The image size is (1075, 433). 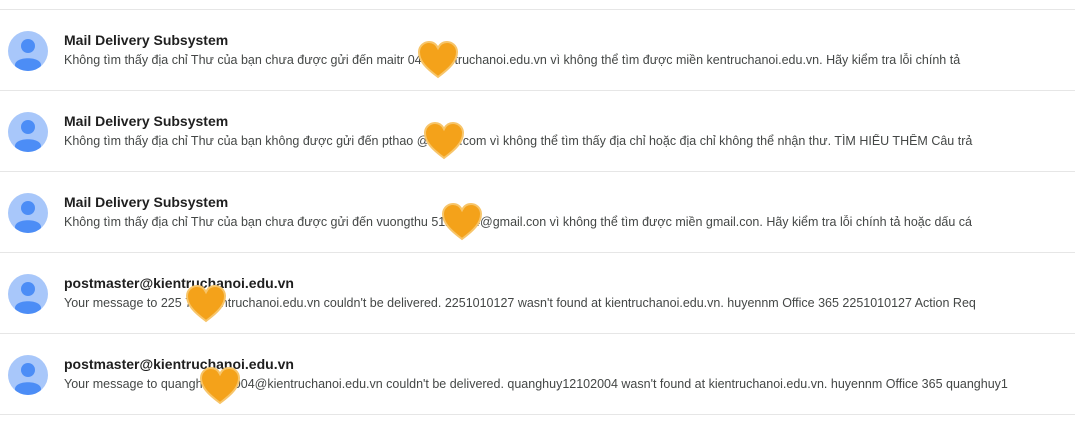 I want to click on row-divider, so click(x=537, y=414).